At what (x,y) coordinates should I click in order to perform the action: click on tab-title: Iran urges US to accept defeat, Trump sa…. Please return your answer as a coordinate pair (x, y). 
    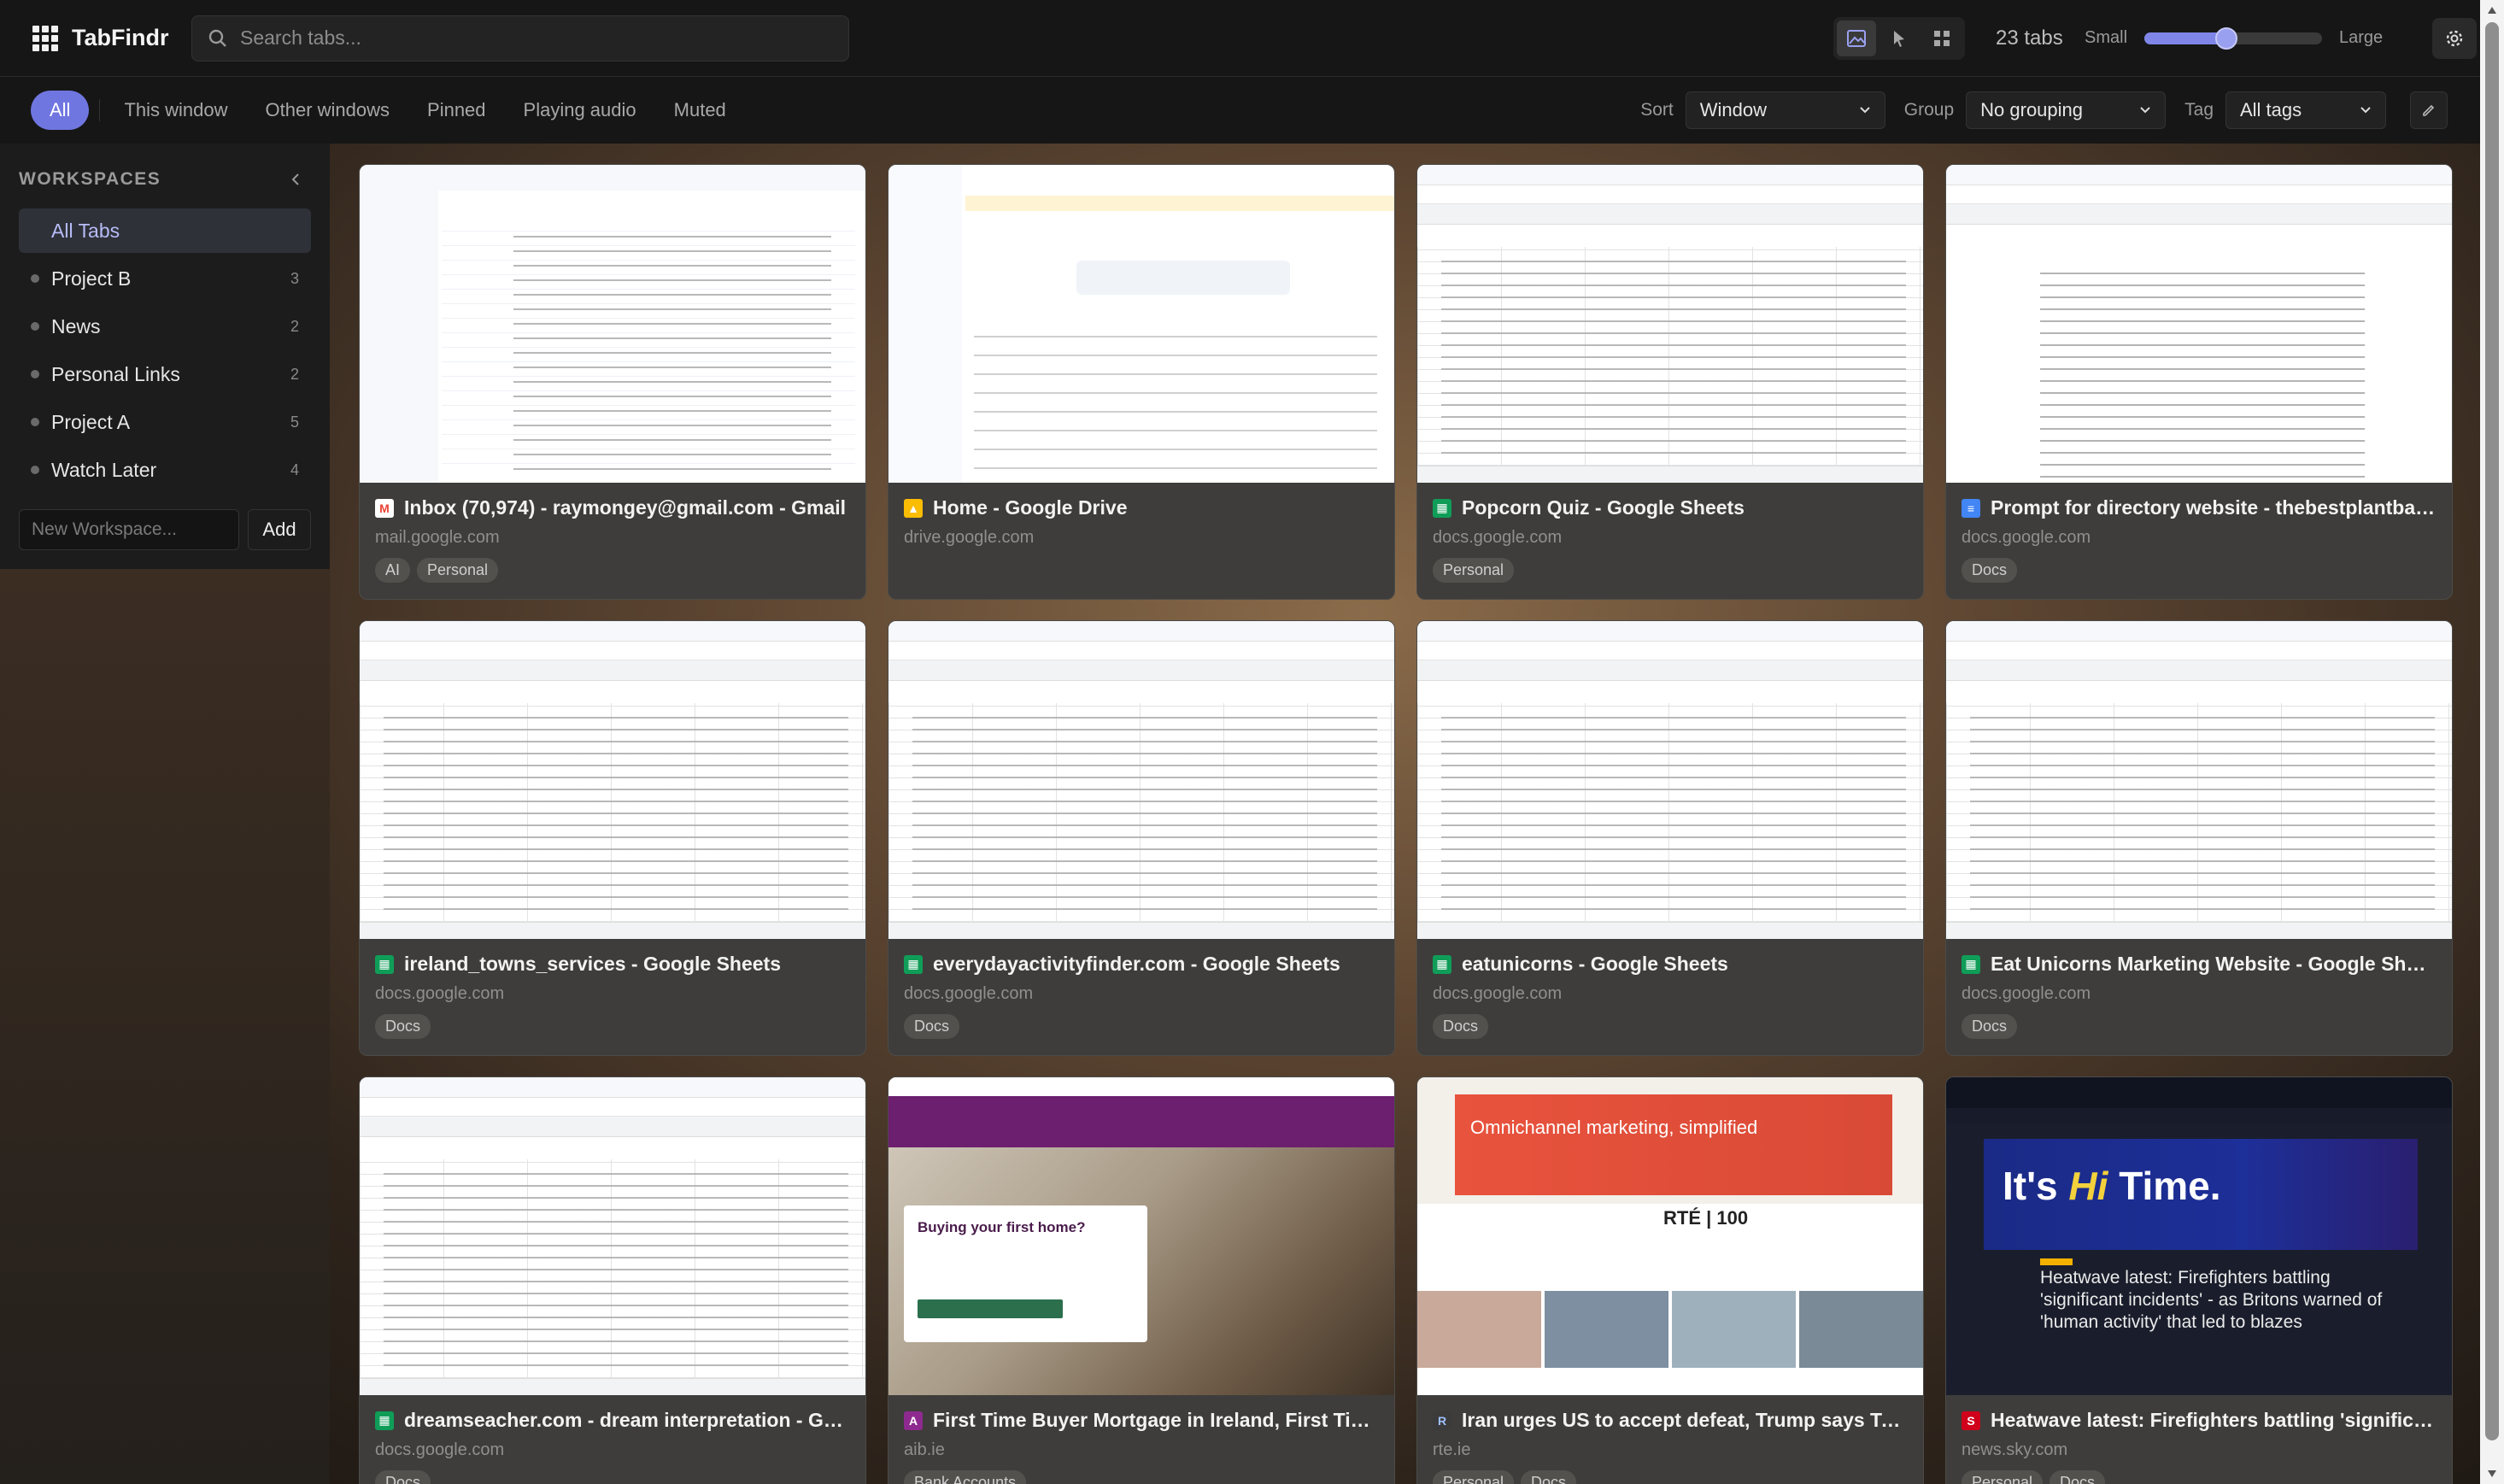
    Looking at the image, I should click on (1685, 1420).